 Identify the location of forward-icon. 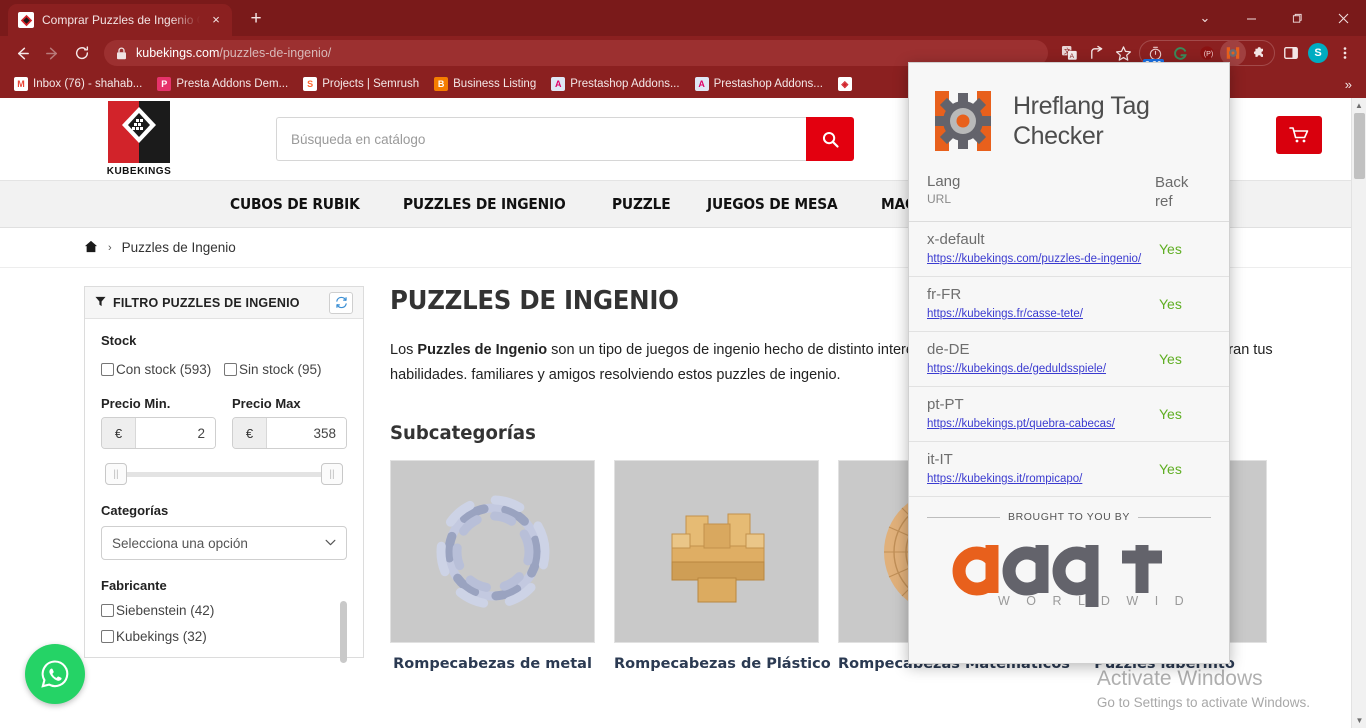
(52, 53).